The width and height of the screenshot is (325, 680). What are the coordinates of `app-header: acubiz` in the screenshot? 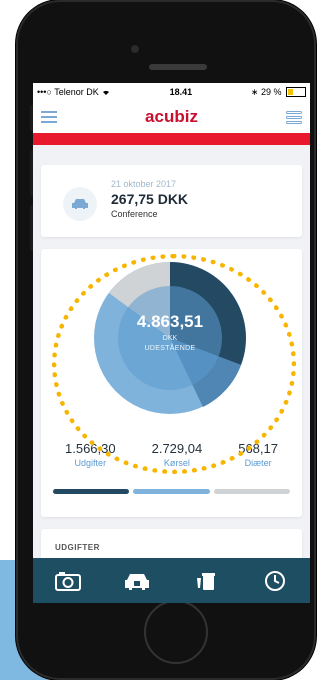 It's located at (171, 117).